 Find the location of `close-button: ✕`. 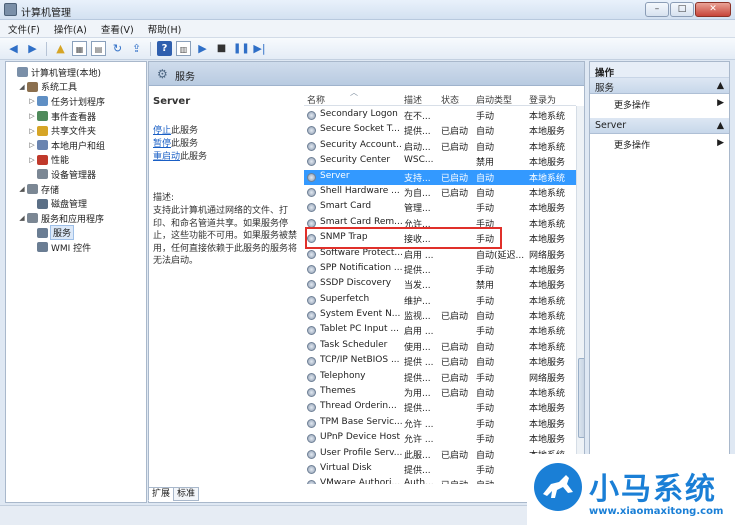

close-button: ✕ is located at coordinates (713, 9).